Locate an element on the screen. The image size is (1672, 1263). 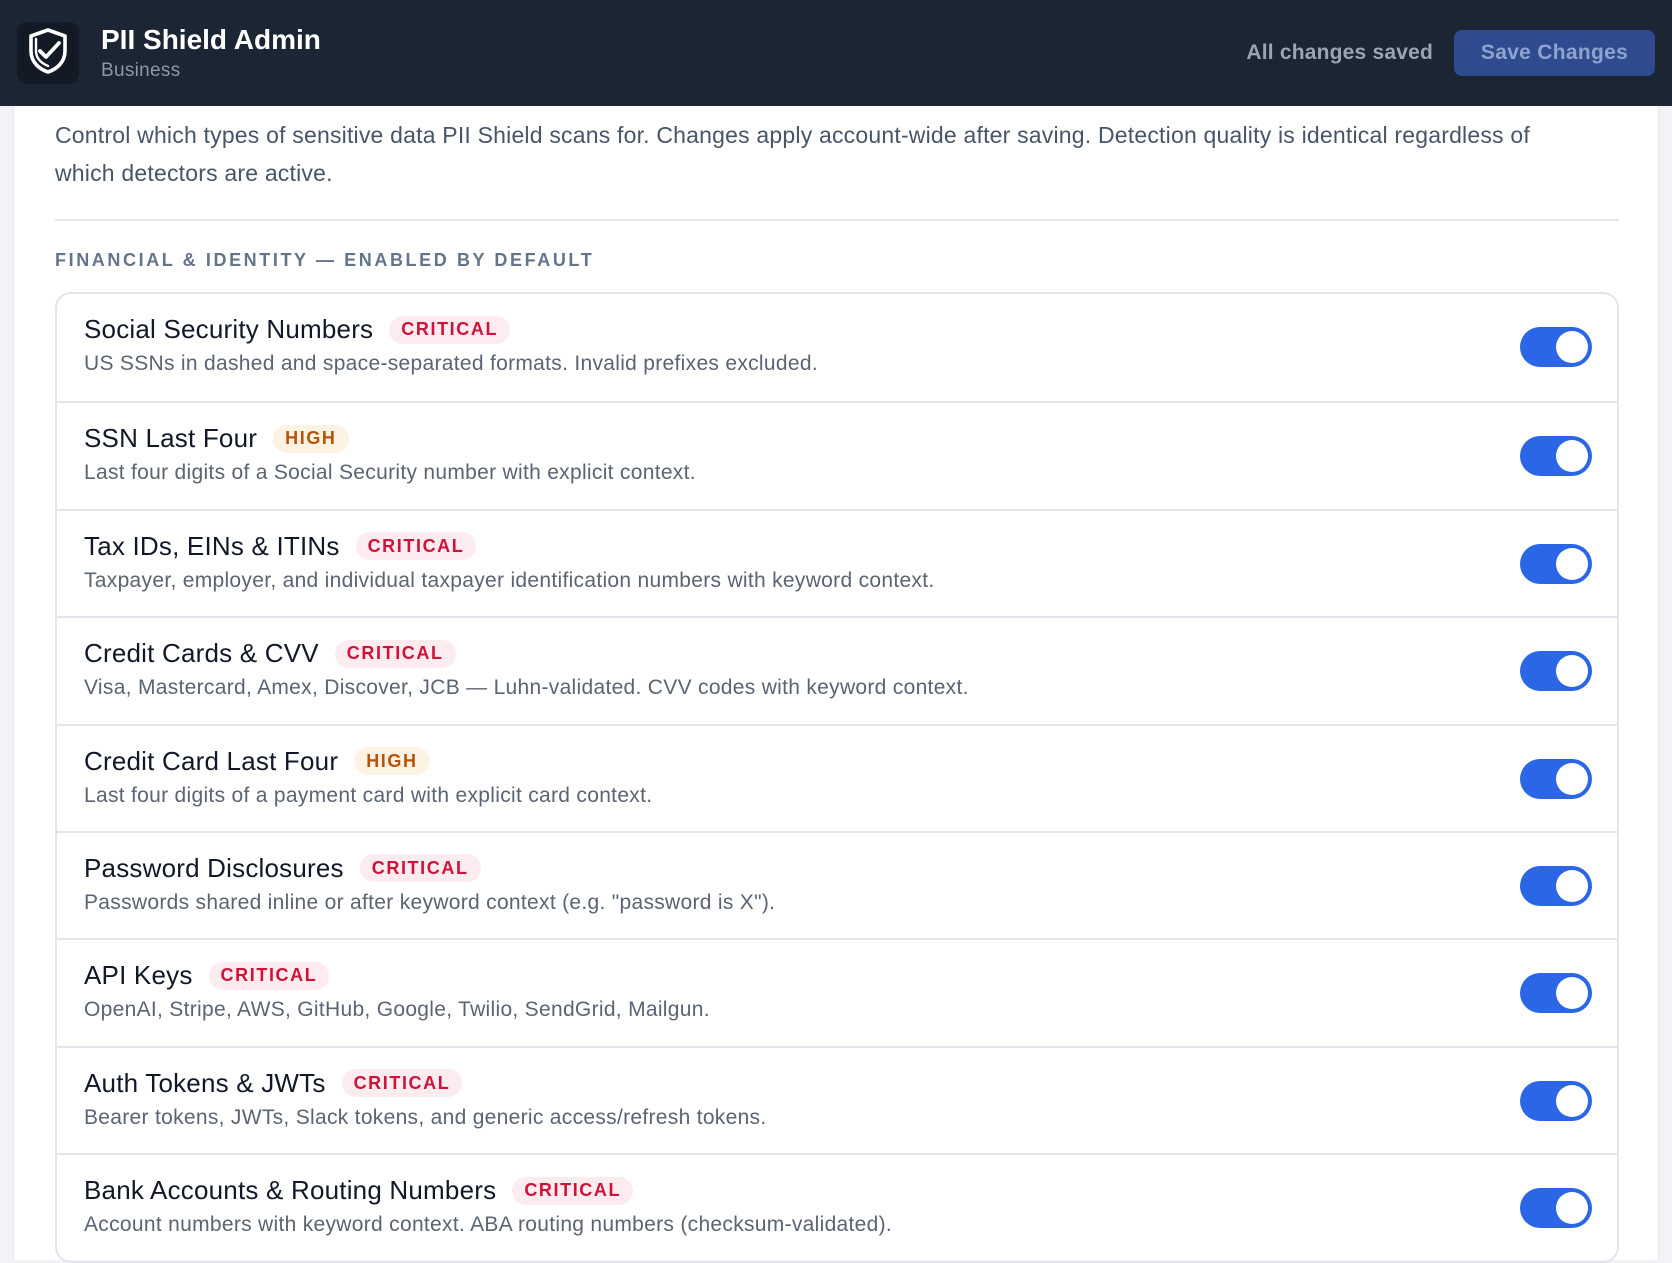
save-changes-button: Save Changes is located at coordinates (1554, 53).